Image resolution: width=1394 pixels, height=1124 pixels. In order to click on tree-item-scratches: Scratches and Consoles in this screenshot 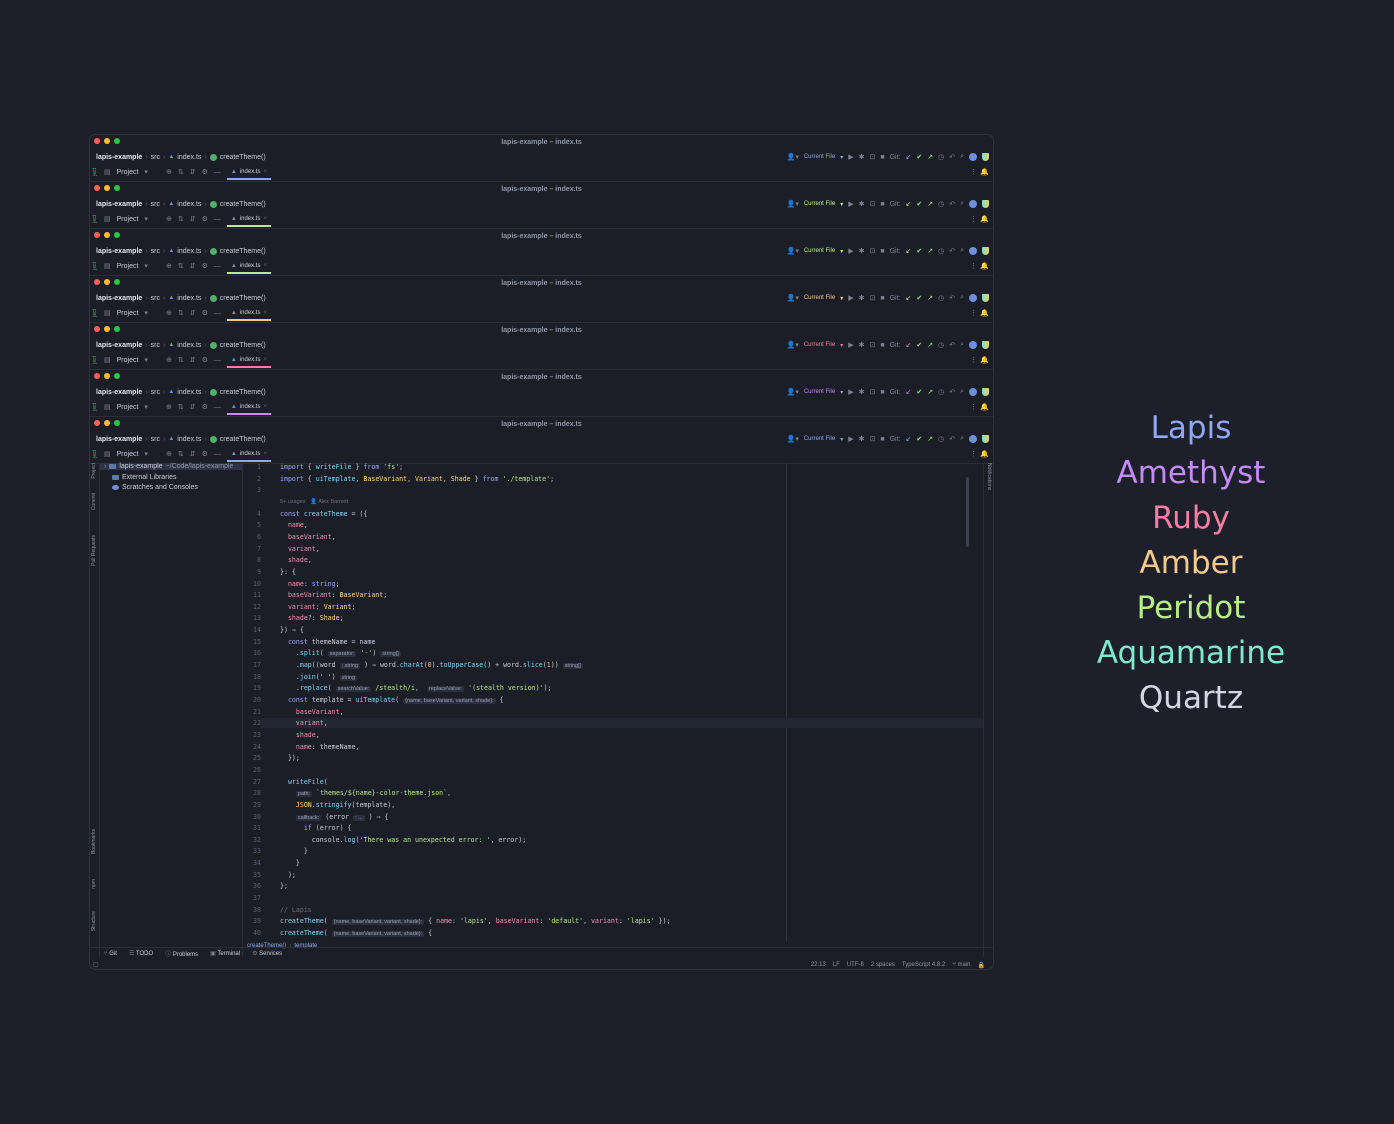, I will do `click(155, 487)`.